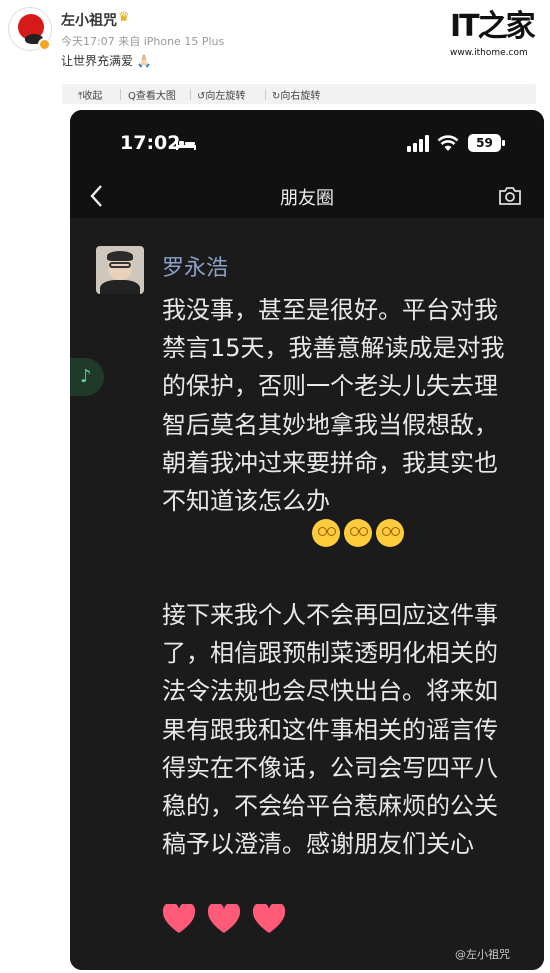  Describe the element at coordinates (86, 376) in the screenshot. I see `music-note-icon: ♪` at that location.